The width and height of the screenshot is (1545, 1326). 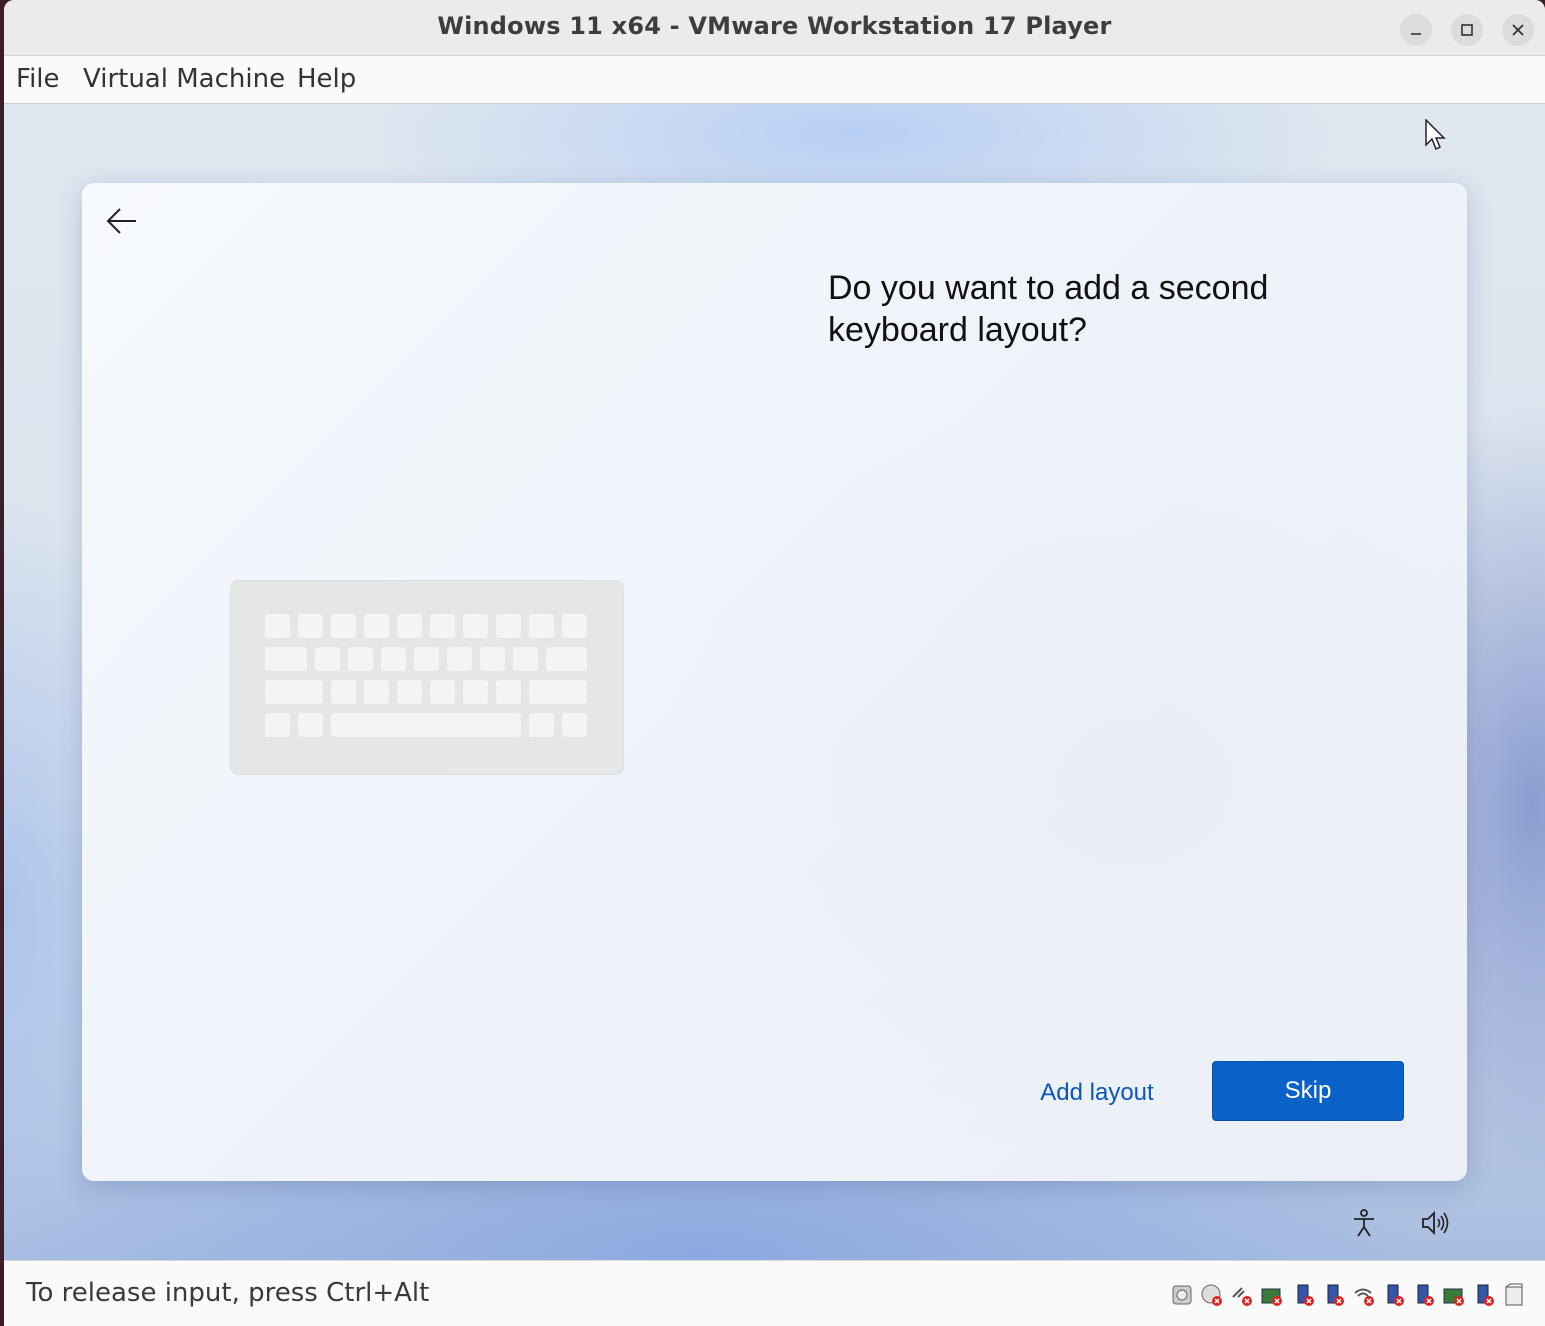 What do you see at coordinates (38, 79) in the screenshot?
I see `menu-file: File` at bounding box center [38, 79].